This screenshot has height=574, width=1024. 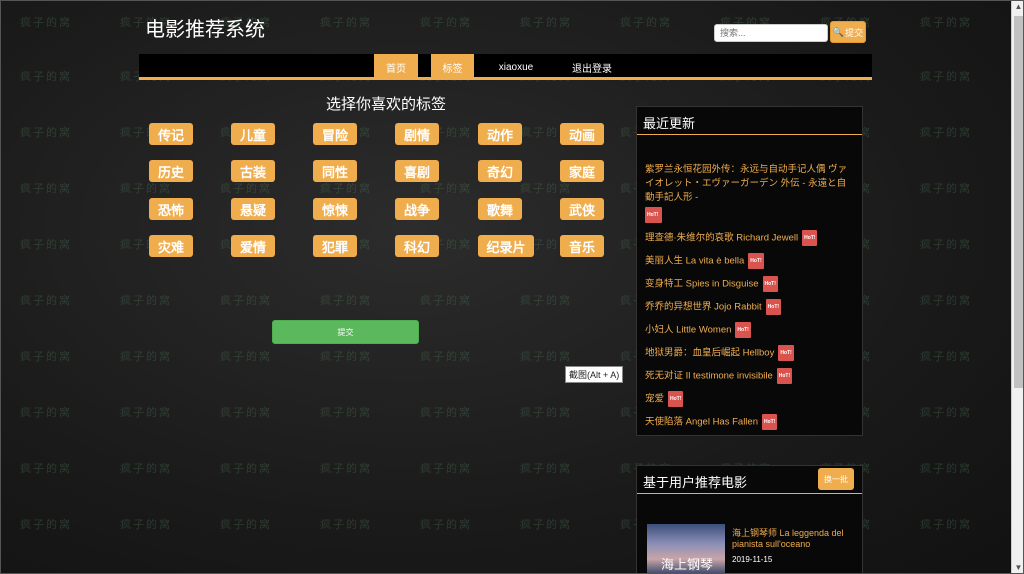 What do you see at coordinates (253, 134) in the screenshot?
I see `tag-button: 儿童` at bounding box center [253, 134].